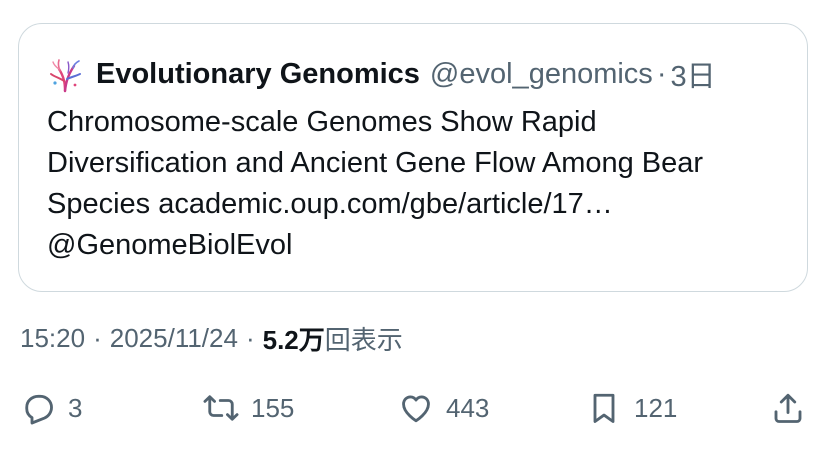 This screenshot has height=452, width=828. What do you see at coordinates (174, 338) in the screenshot?
I see `post-date: 2025/11/24` at bounding box center [174, 338].